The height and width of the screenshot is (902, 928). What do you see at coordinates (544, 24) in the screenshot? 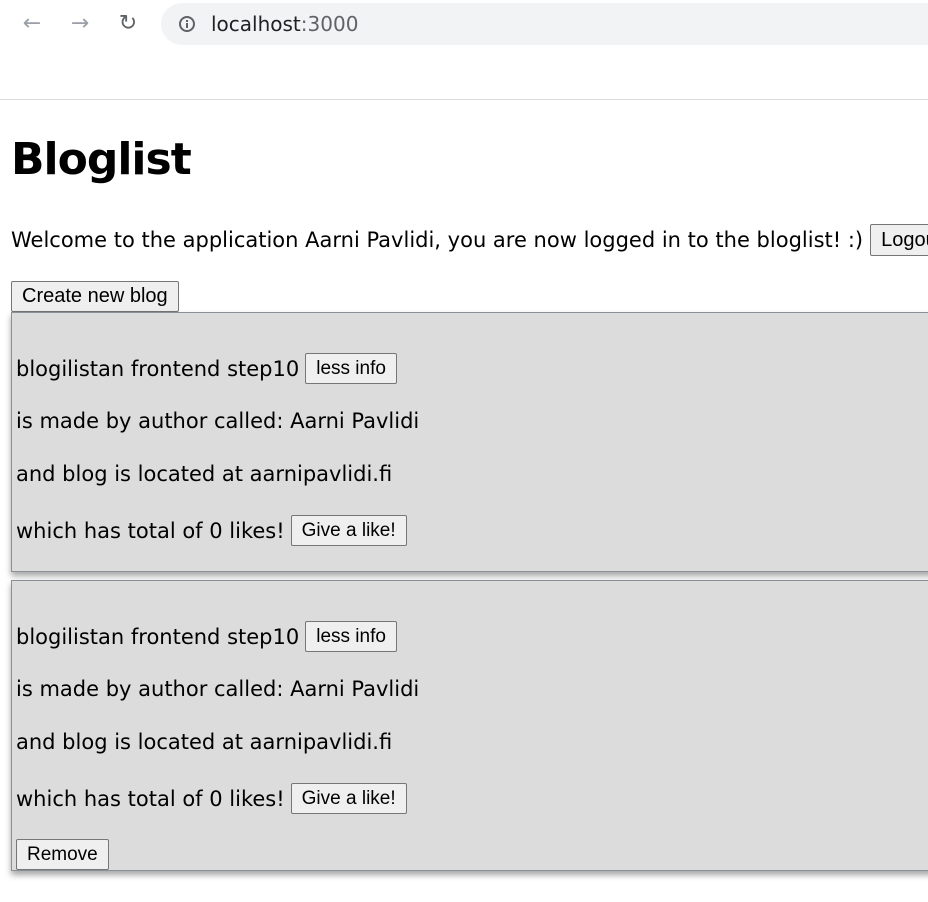
I see `address-bar: localhost:3000` at bounding box center [544, 24].